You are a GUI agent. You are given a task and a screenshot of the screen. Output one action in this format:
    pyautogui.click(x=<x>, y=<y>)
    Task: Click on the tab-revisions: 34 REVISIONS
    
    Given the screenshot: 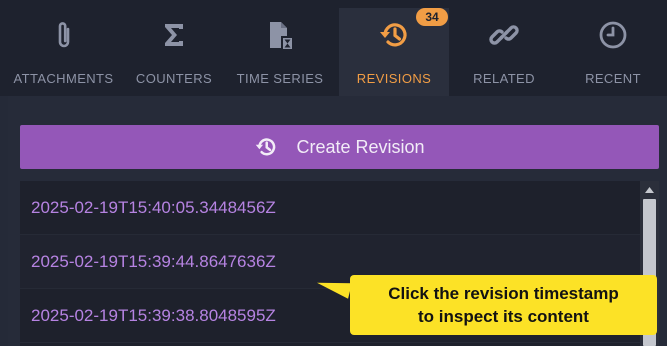 What is the action you would take?
    pyautogui.click(x=394, y=52)
    